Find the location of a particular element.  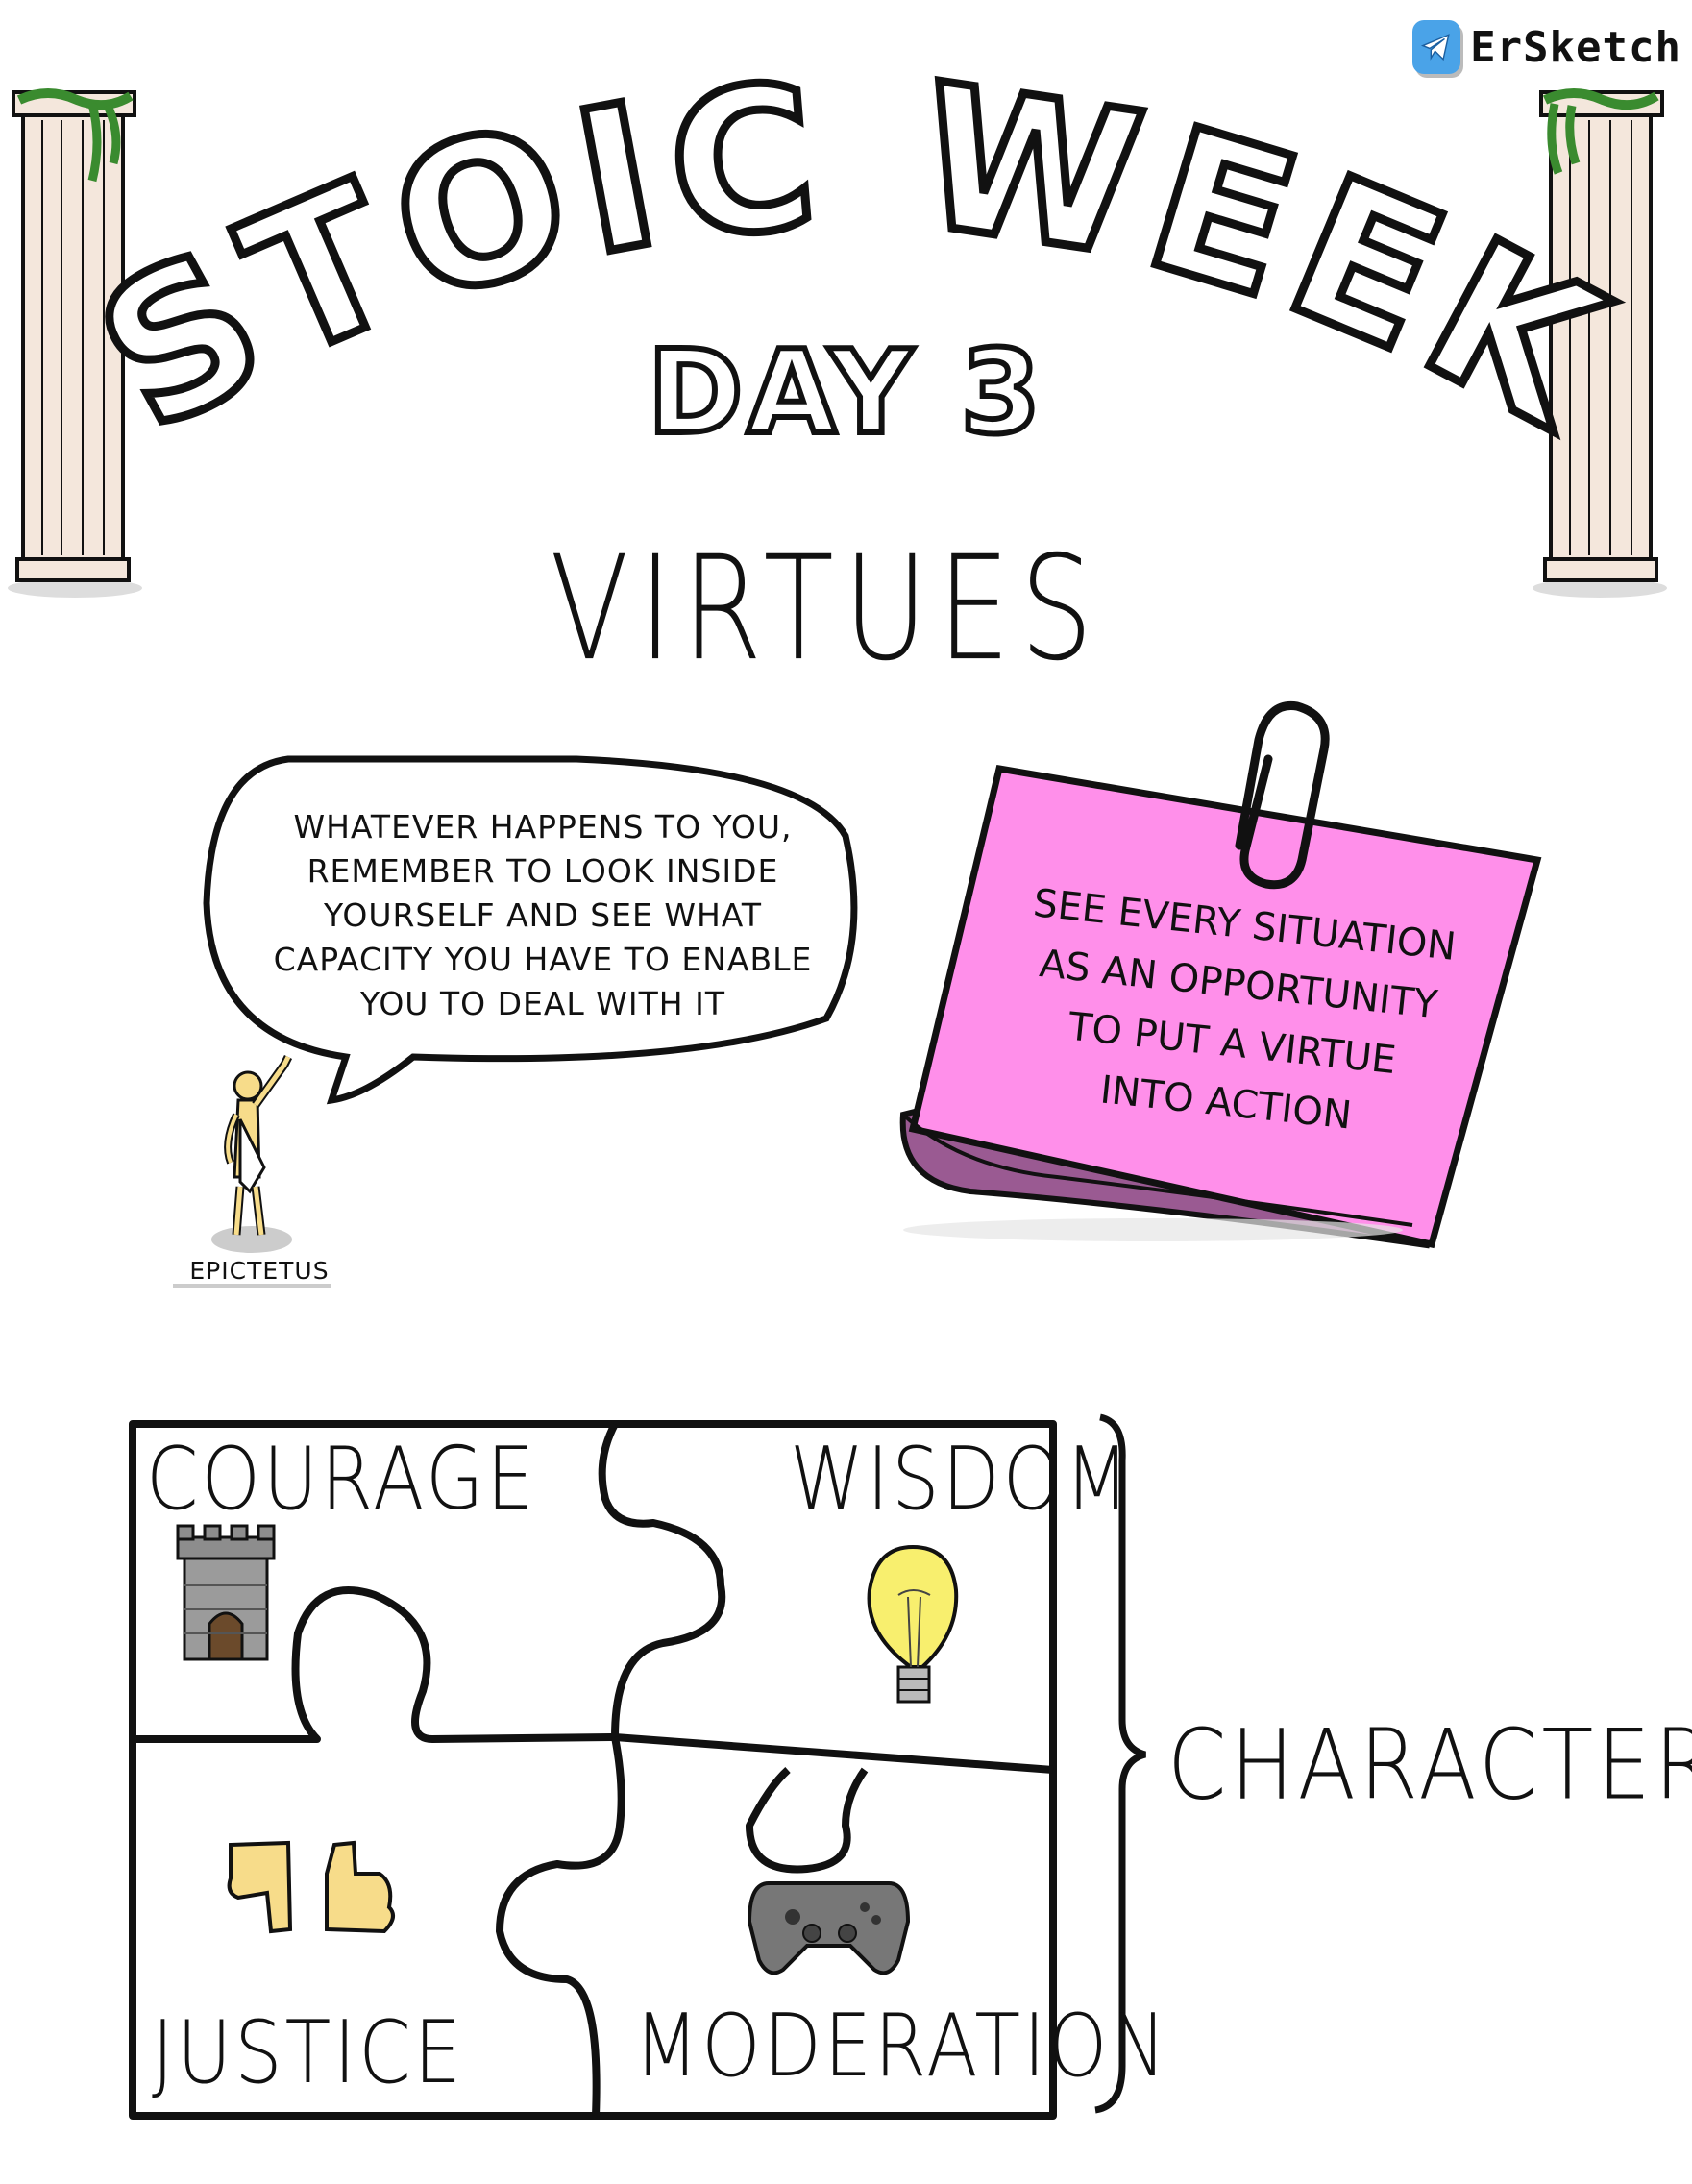

virtue-justice: JUSTICE is located at coordinates (308, 2053).